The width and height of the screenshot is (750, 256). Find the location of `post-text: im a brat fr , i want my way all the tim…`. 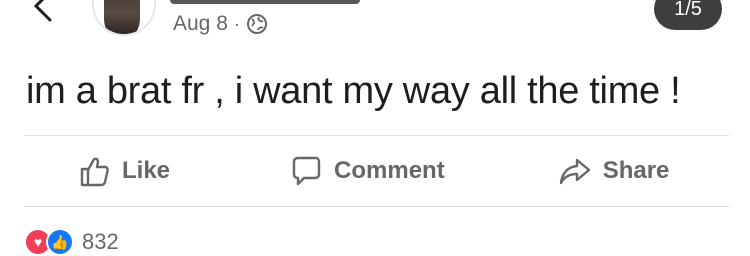

post-text: im a brat fr , i want my way all the tim… is located at coordinates (353, 91).